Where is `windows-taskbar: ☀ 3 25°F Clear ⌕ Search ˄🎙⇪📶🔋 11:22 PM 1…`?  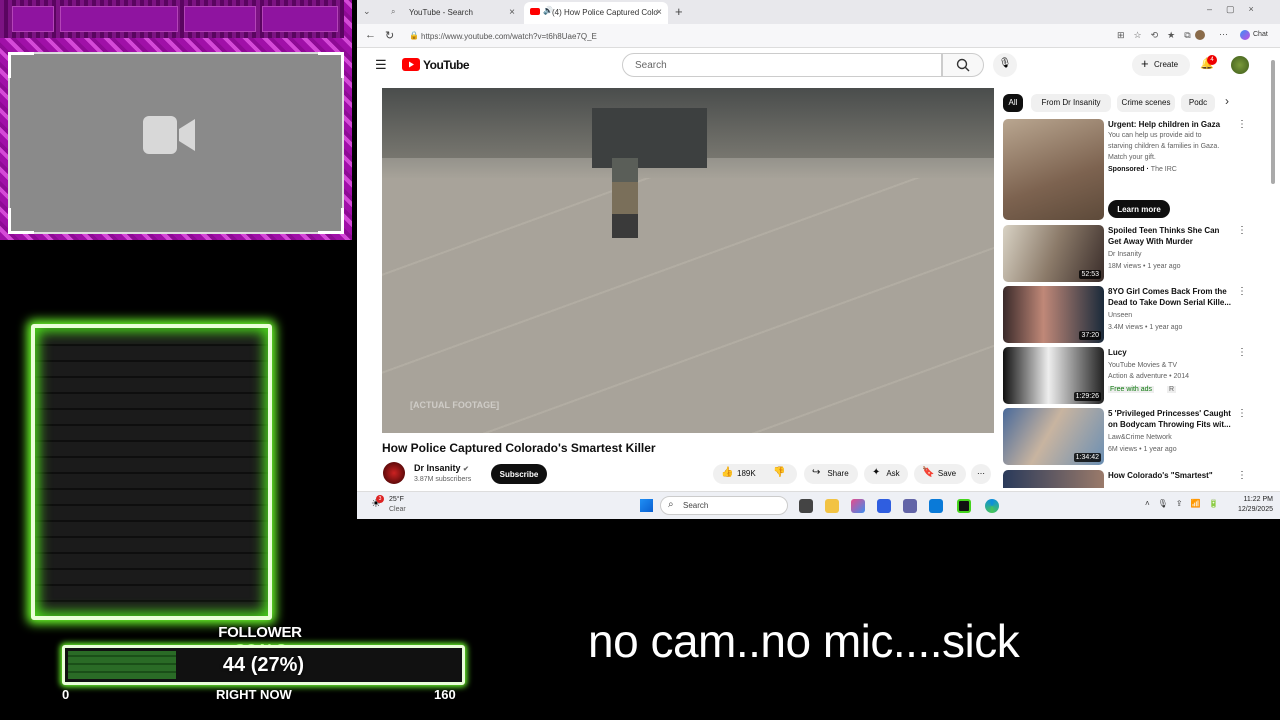 windows-taskbar: ☀ 3 25°F Clear ⌕ Search ˄🎙⇪📶🔋 11:22 PM 1… is located at coordinates (818, 505).